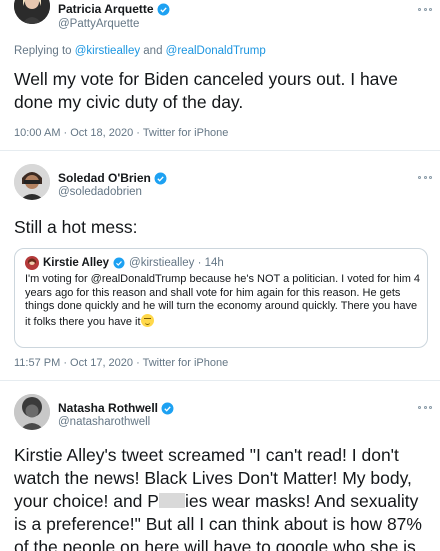  Describe the element at coordinates (76, 227) in the screenshot. I see `tweet-text: Still a hot mess:` at that location.